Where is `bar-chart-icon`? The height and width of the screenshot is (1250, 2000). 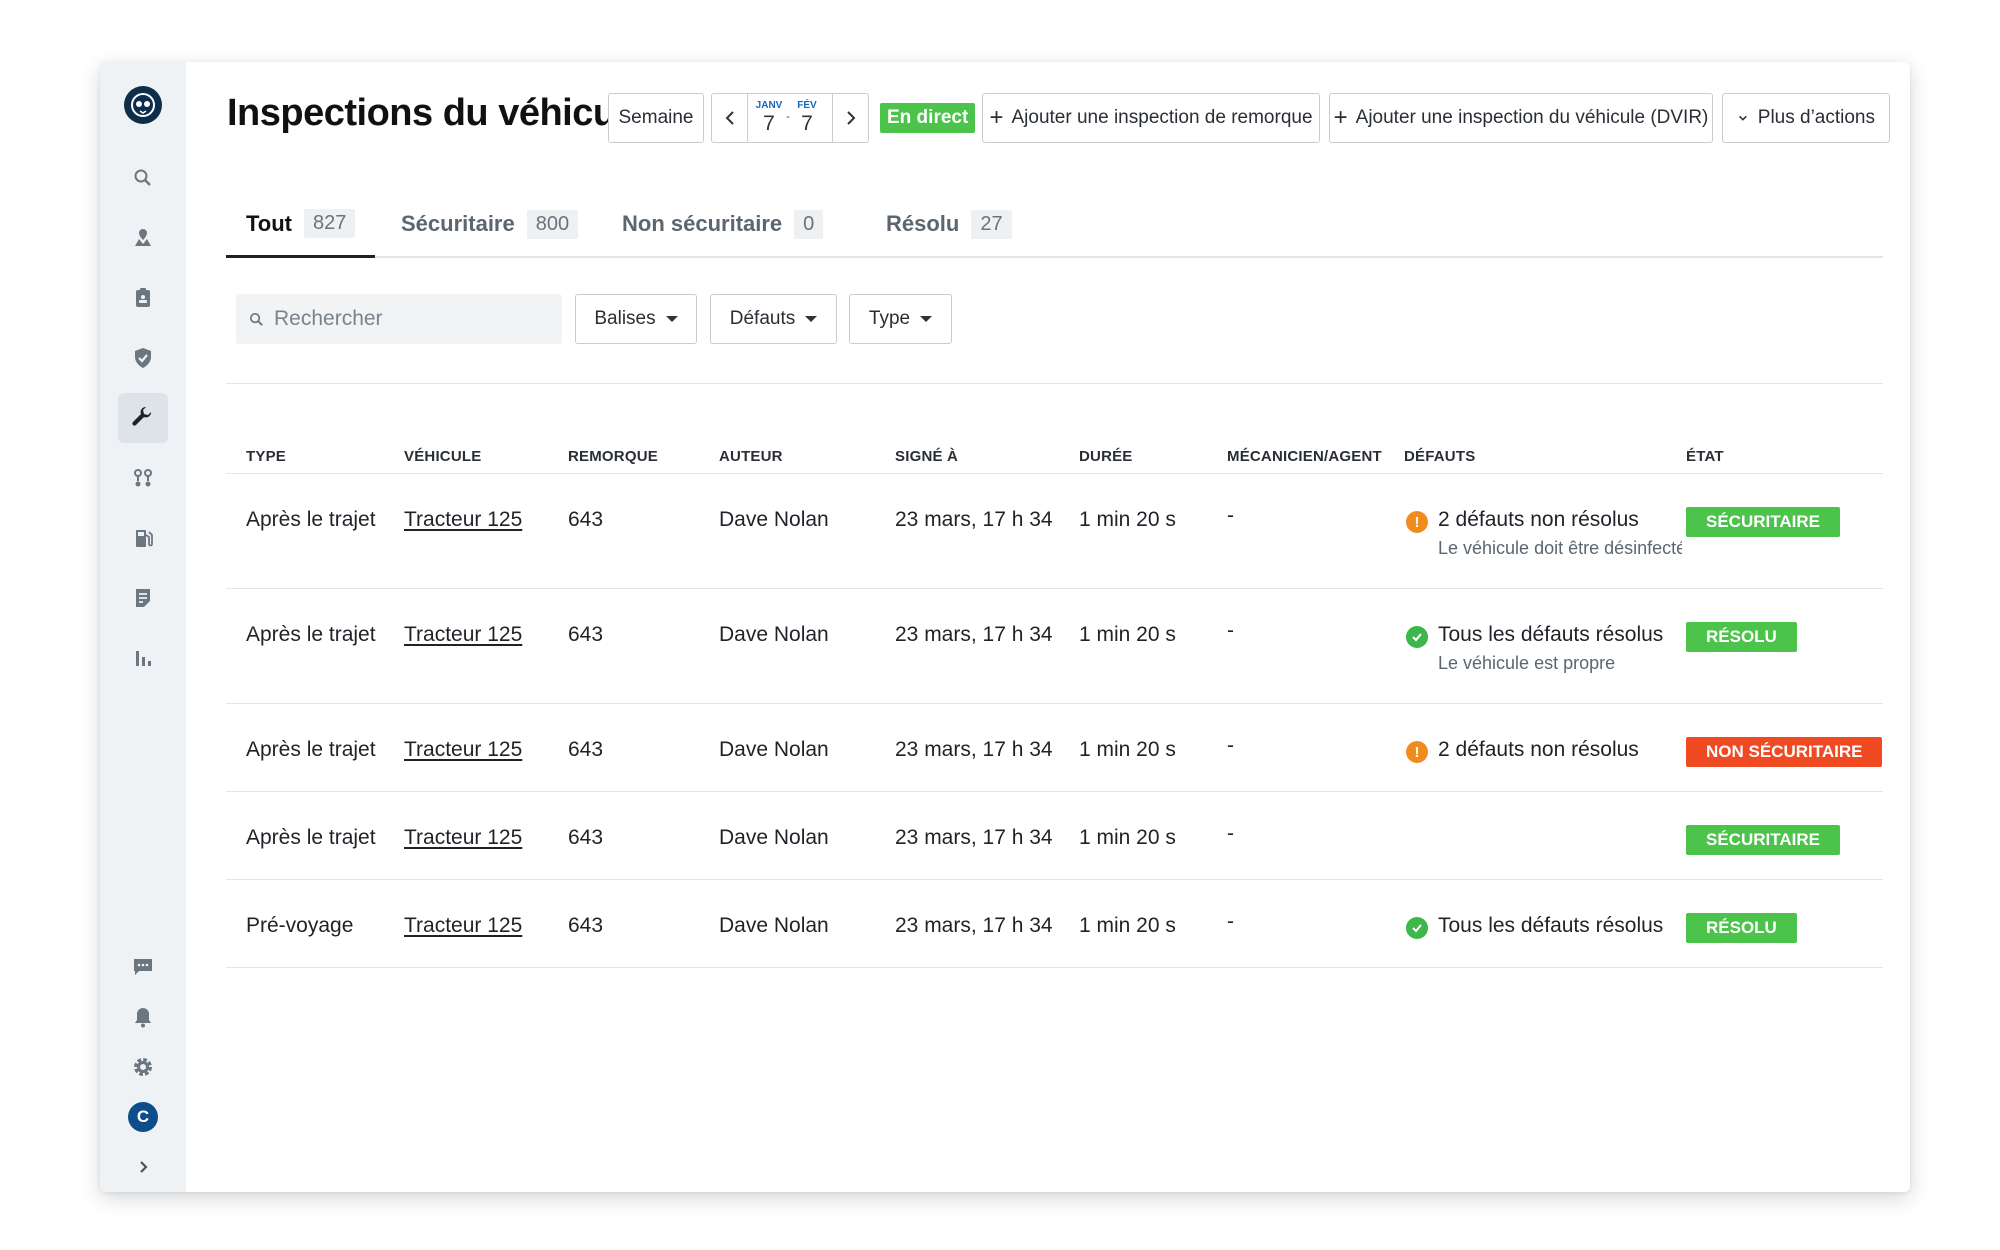 bar-chart-icon is located at coordinates (143, 658).